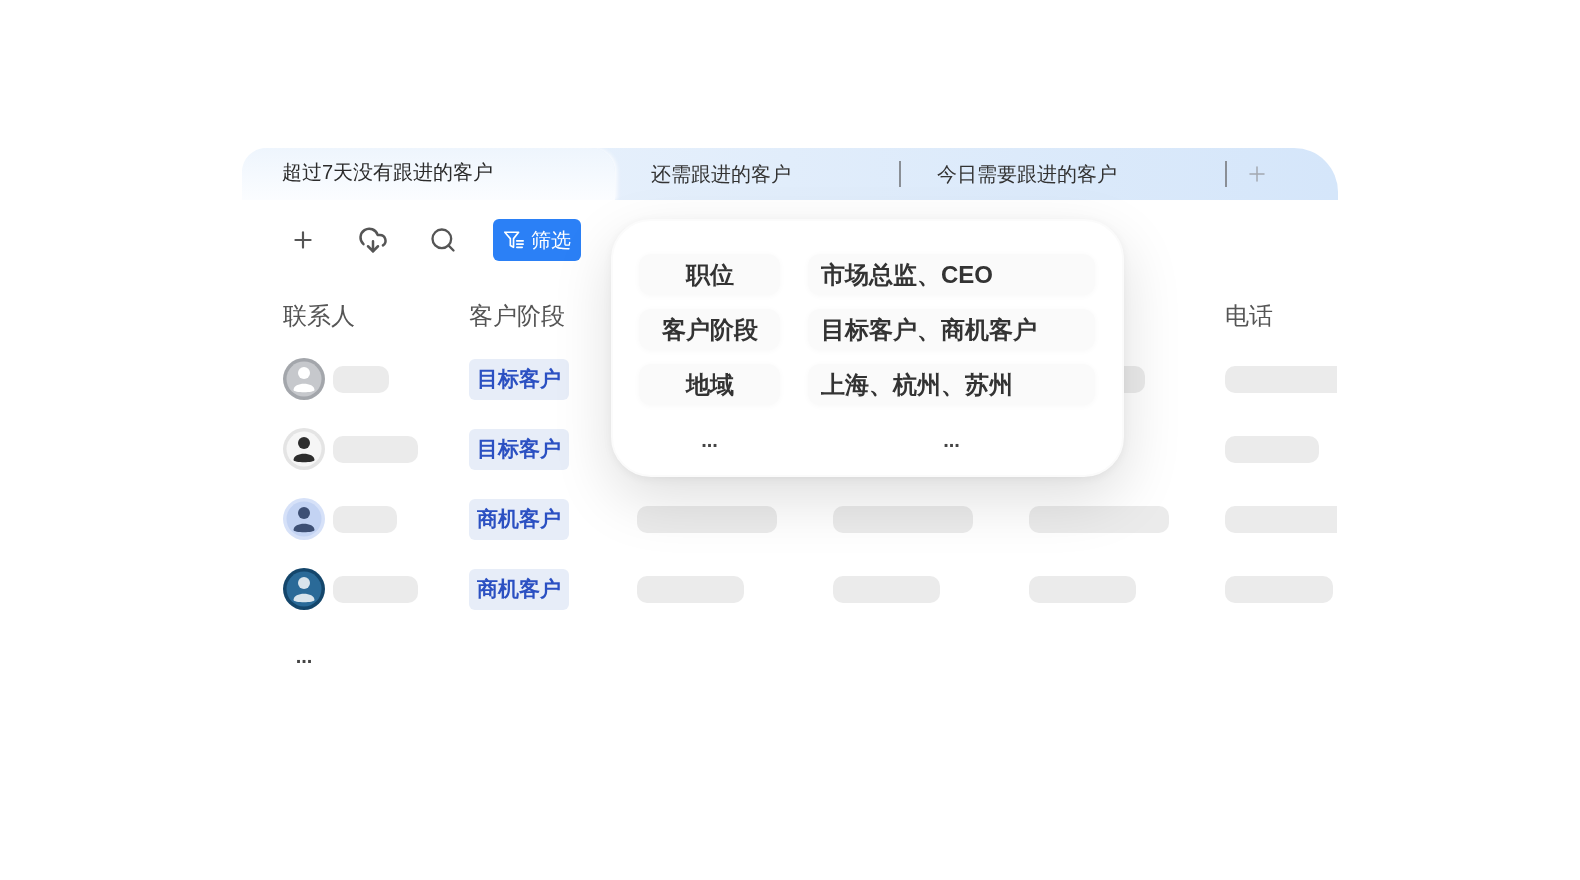 This screenshot has height=880, width=1580. I want to click on tab: 今日需要跟进的客户, so click(1063, 174).